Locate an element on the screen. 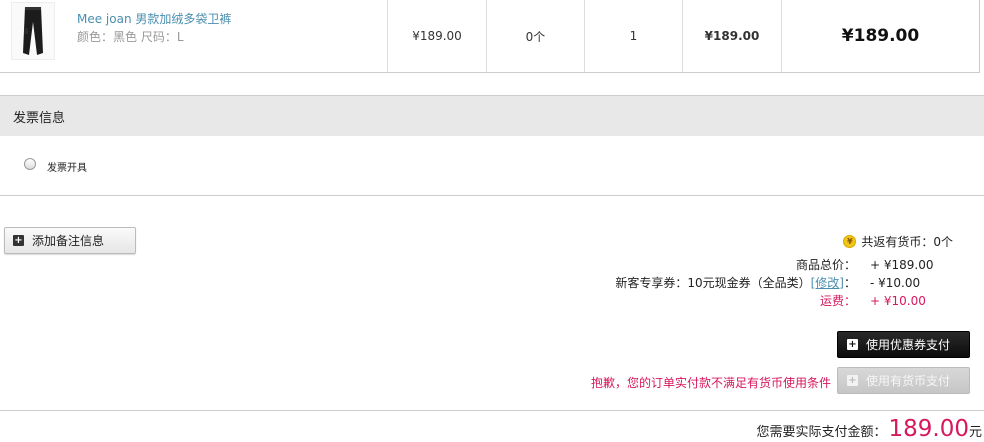  coin-icon: ¥ is located at coordinates (850, 241).